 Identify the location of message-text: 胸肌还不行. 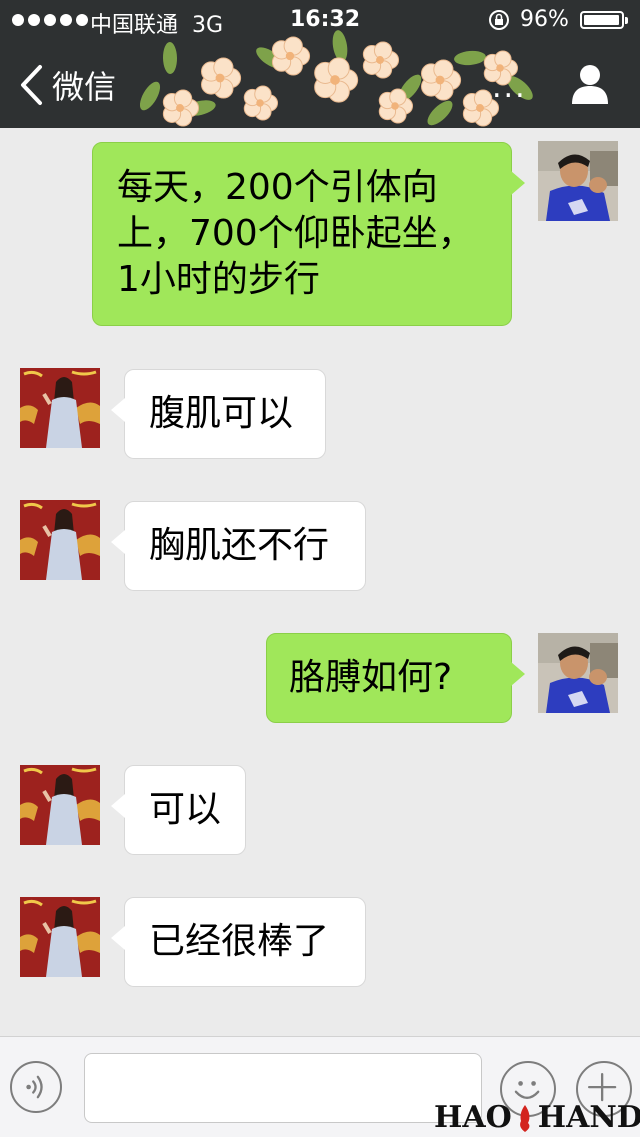
(239, 545).